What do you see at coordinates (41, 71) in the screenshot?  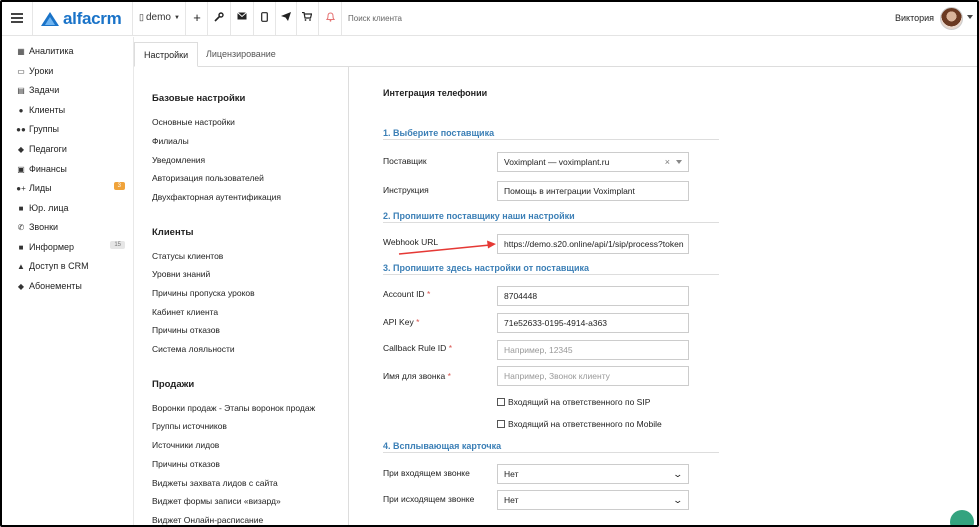 I see `sidebar-item-label: Уроки` at bounding box center [41, 71].